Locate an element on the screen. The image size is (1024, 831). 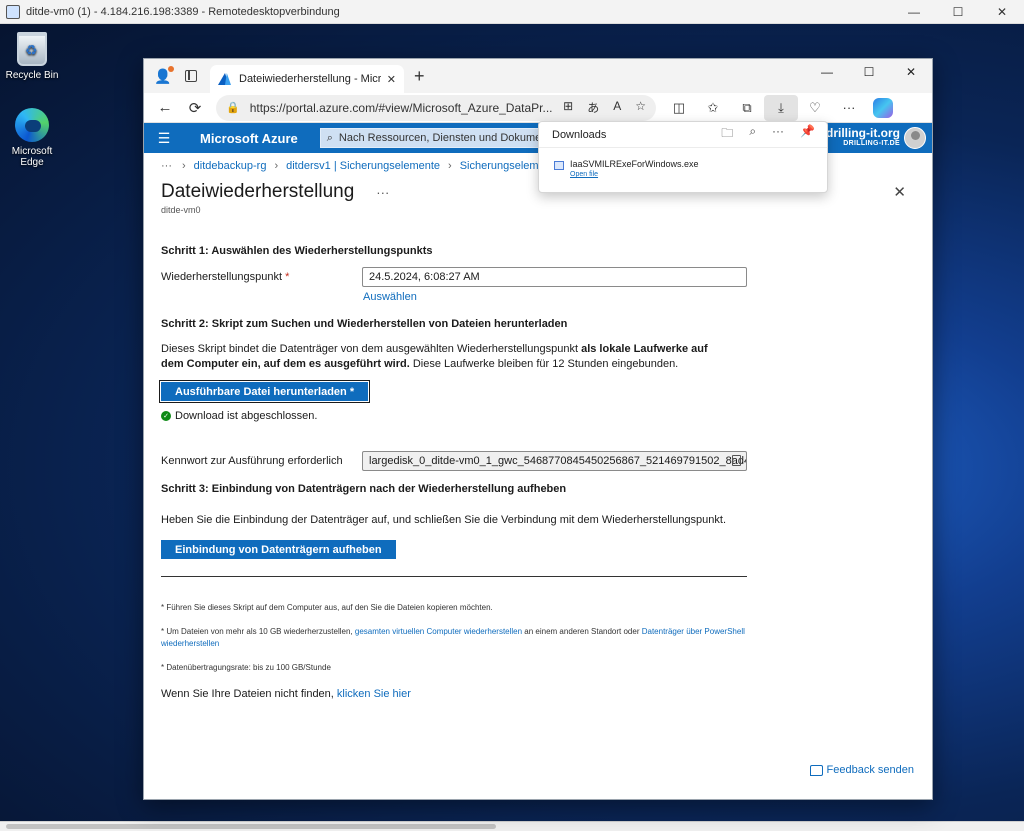
horizontal-scrollbar is located at coordinates (512, 826).